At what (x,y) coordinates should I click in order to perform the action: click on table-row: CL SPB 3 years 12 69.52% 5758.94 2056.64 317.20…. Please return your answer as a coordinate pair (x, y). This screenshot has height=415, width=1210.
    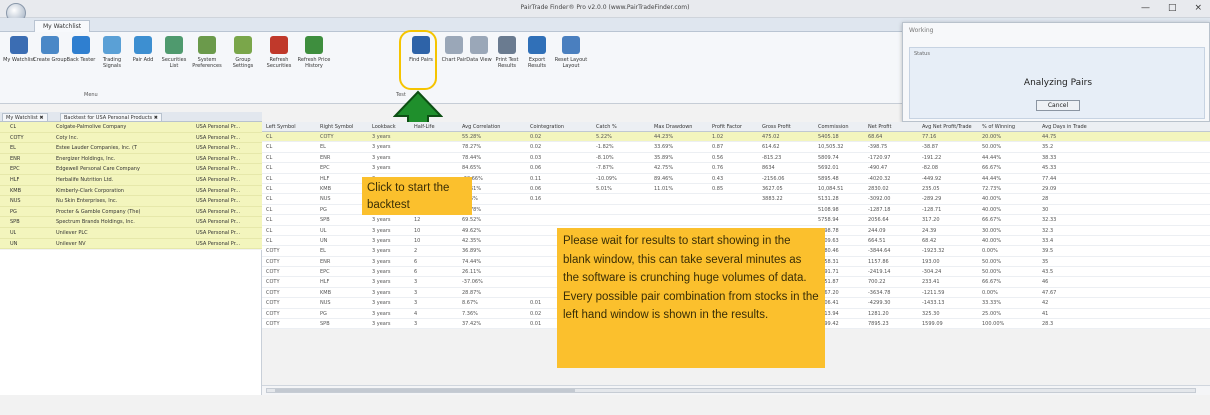
    Looking at the image, I should click on (736, 220).